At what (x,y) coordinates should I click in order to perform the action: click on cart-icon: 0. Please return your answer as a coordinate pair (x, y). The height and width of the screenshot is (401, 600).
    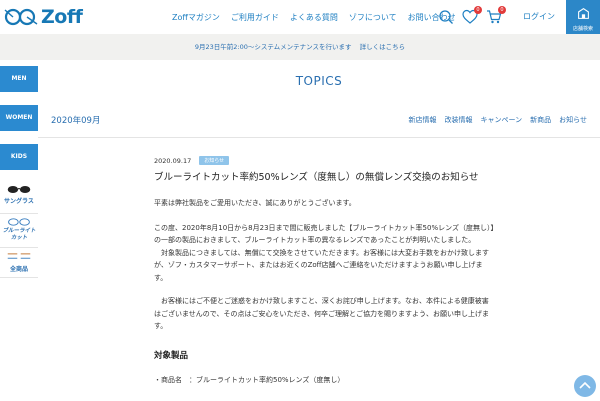
    Looking at the image, I should click on (496, 15).